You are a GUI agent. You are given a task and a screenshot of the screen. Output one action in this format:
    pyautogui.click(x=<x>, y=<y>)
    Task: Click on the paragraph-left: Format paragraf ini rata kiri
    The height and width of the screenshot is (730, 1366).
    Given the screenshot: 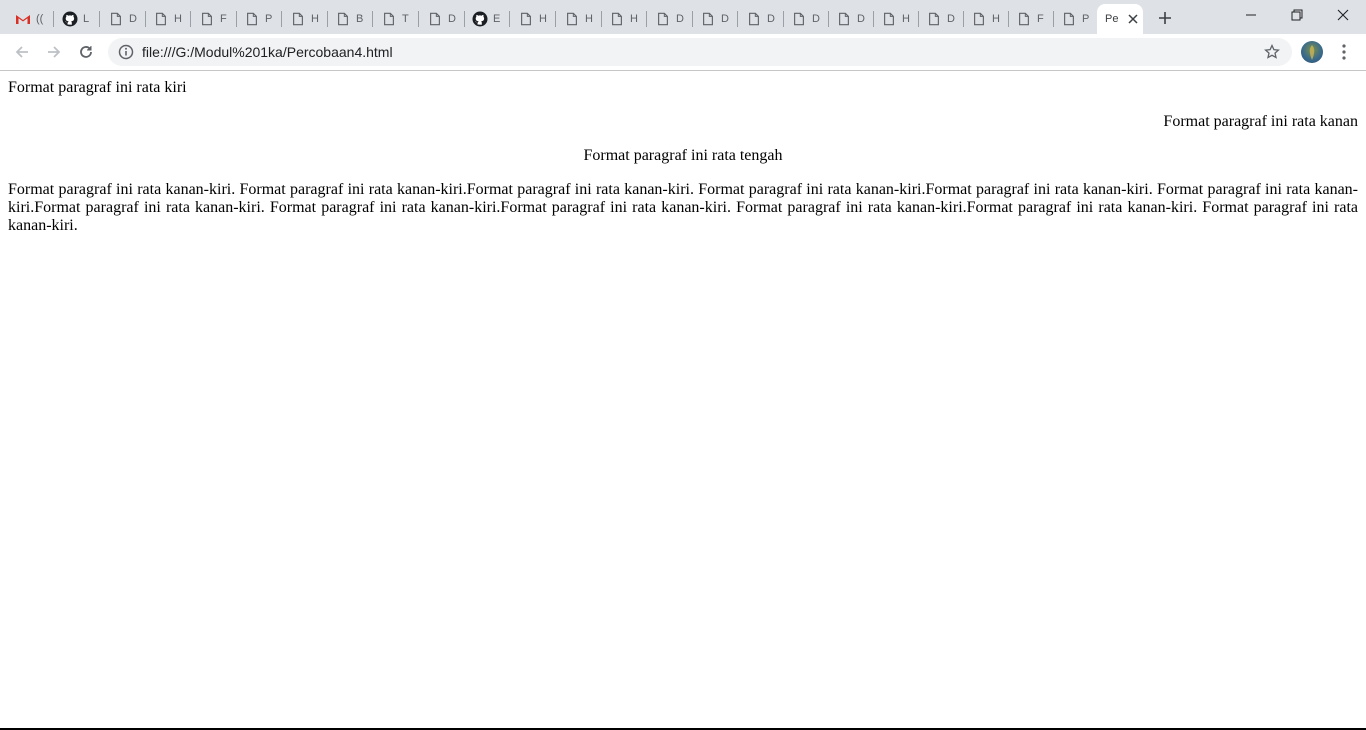 What is the action you would take?
    pyautogui.click(x=97, y=87)
    